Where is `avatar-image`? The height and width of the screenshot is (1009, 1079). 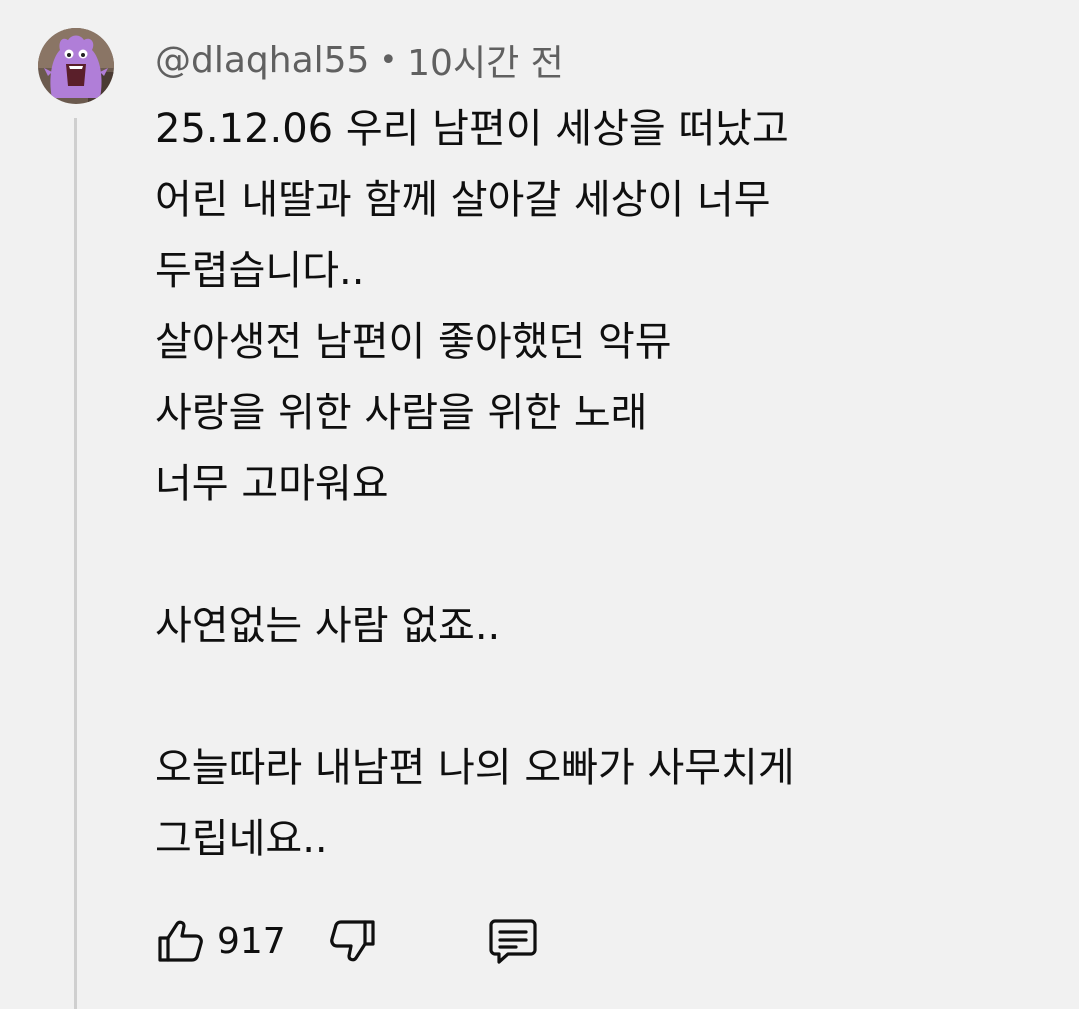
avatar-image is located at coordinates (76, 66).